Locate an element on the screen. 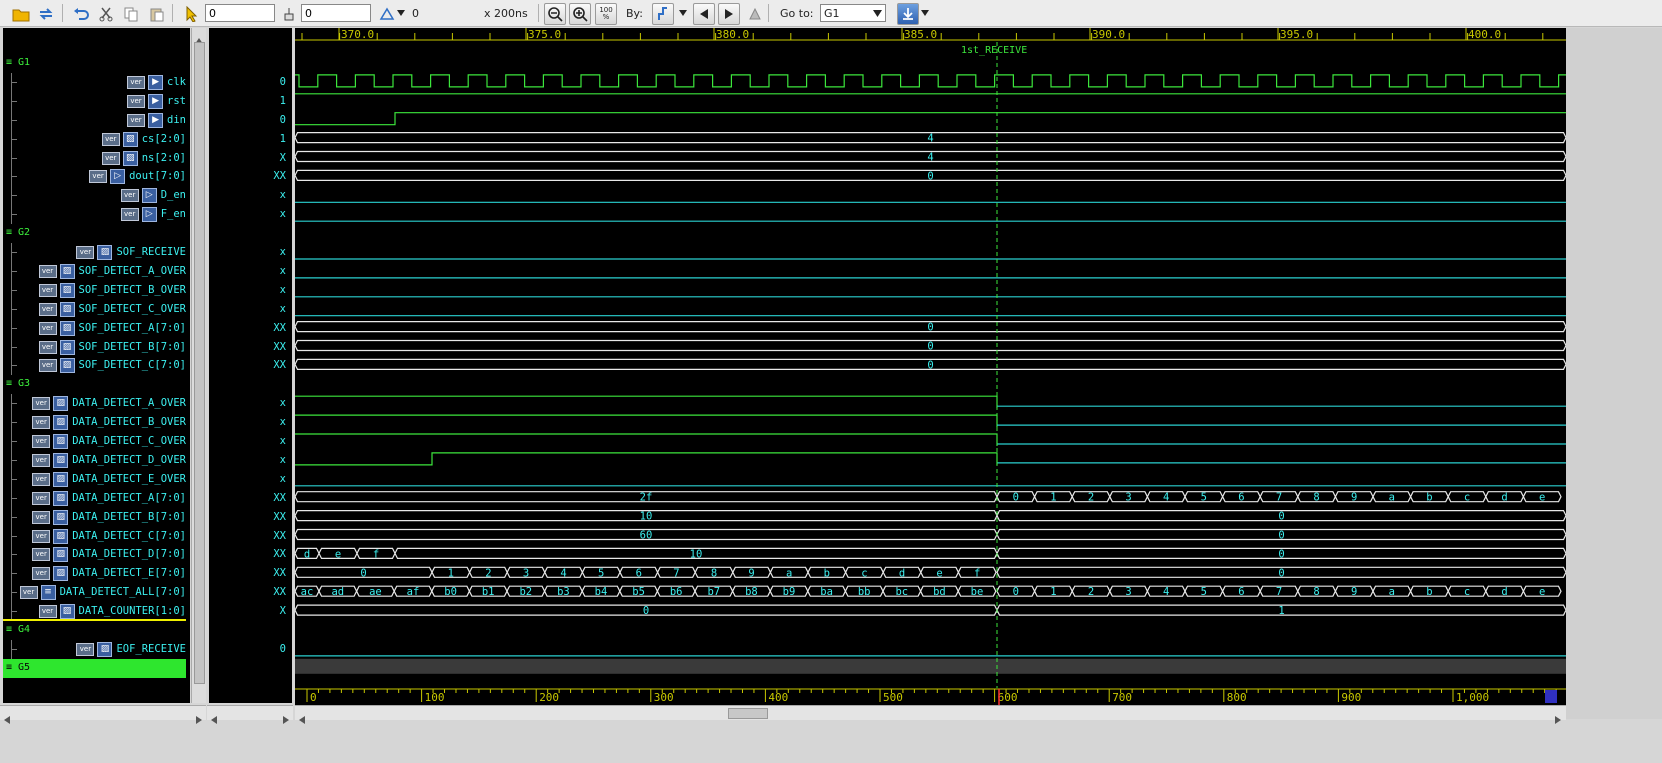 This screenshot has width=1662, height=763. next-edge-icon is located at coordinates (729, 14).